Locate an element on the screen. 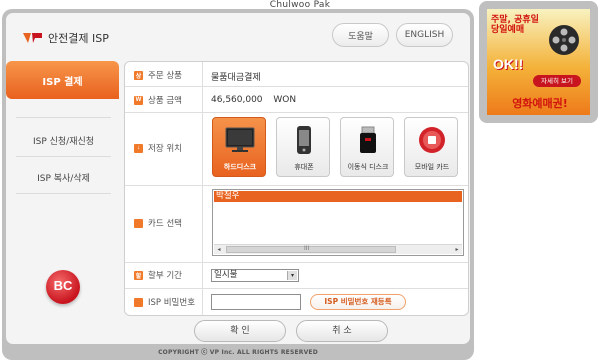 The width and height of the screenshot is (600, 361). lock-icon is located at coordinates (138, 302).